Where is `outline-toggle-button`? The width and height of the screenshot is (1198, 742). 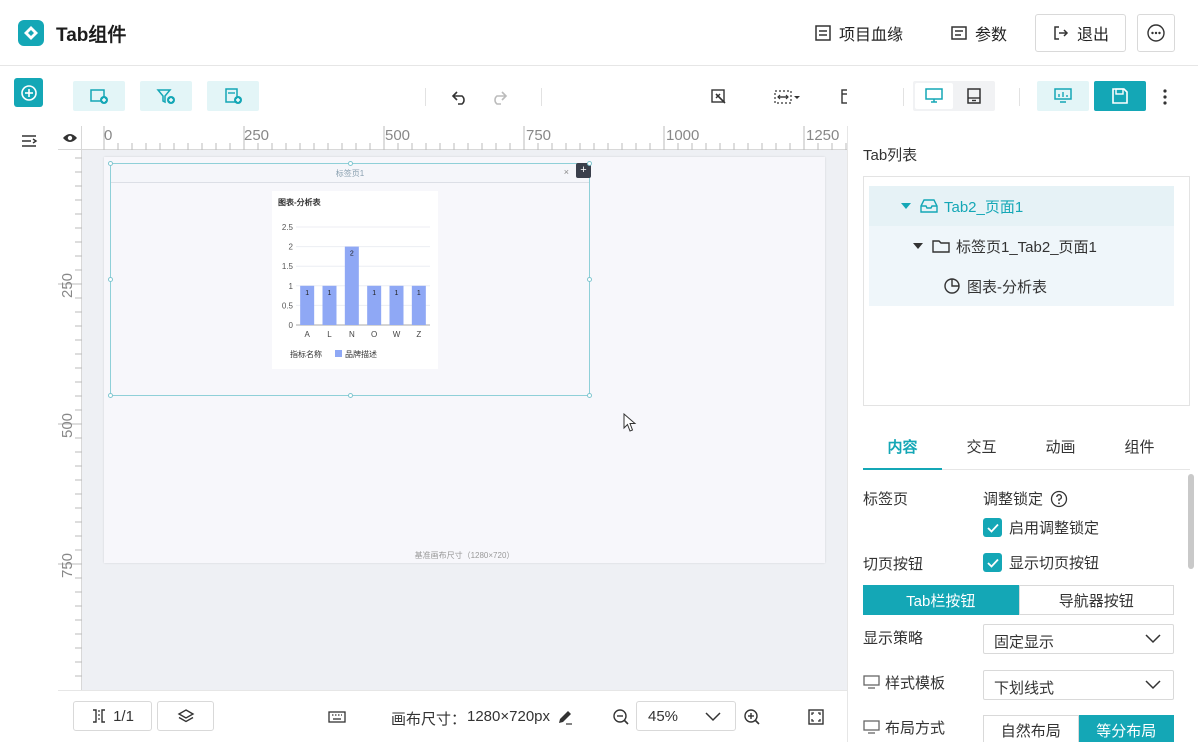
outline-toggle-button is located at coordinates (29, 142).